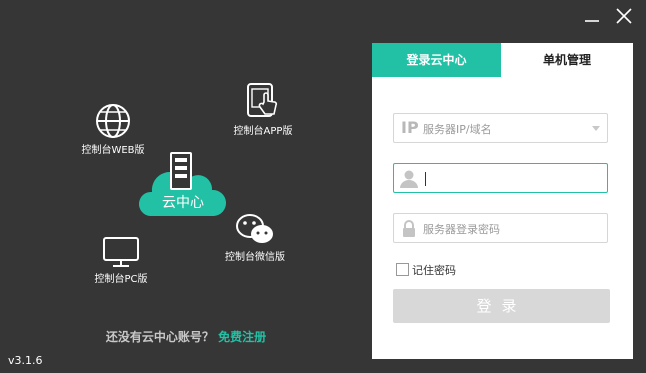 This screenshot has width=646, height=373. I want to click on remember-password-label: 记住密码, so click(434, 270).